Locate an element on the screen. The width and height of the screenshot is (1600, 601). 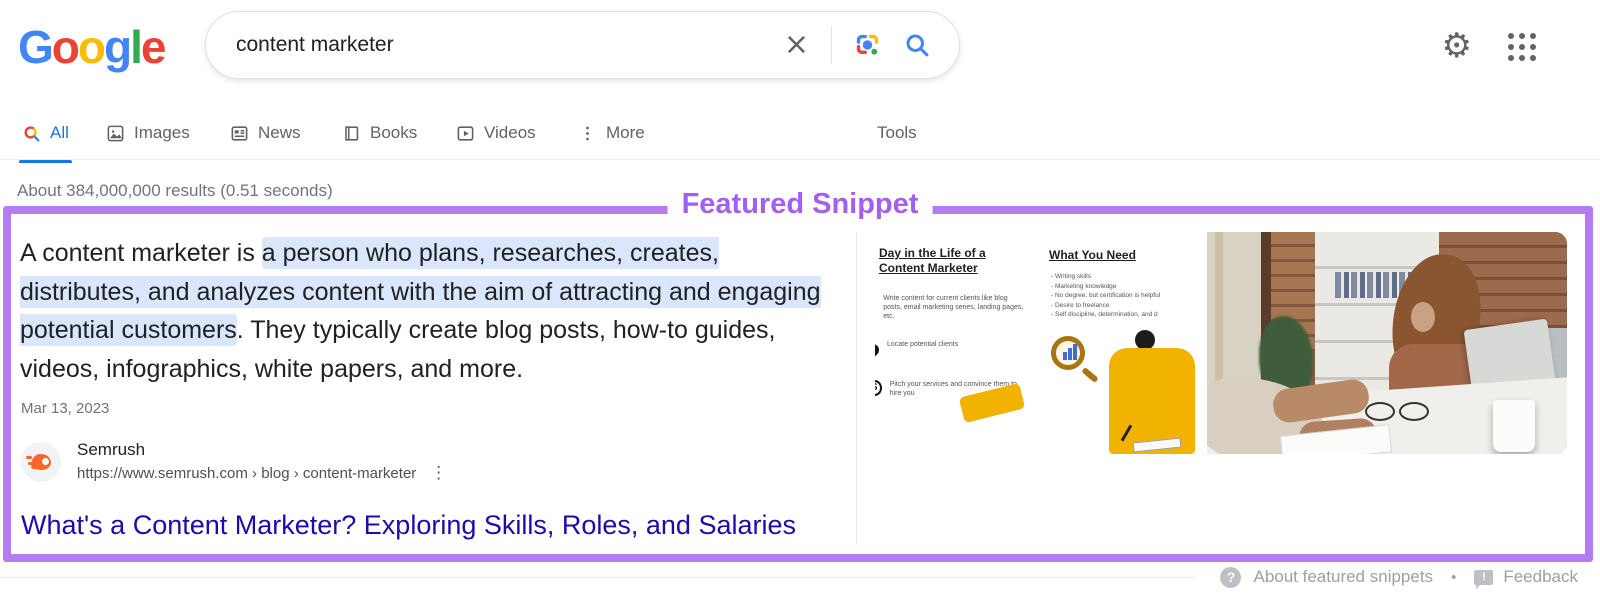
logo-letter: G is located at coordinates (36, 47).